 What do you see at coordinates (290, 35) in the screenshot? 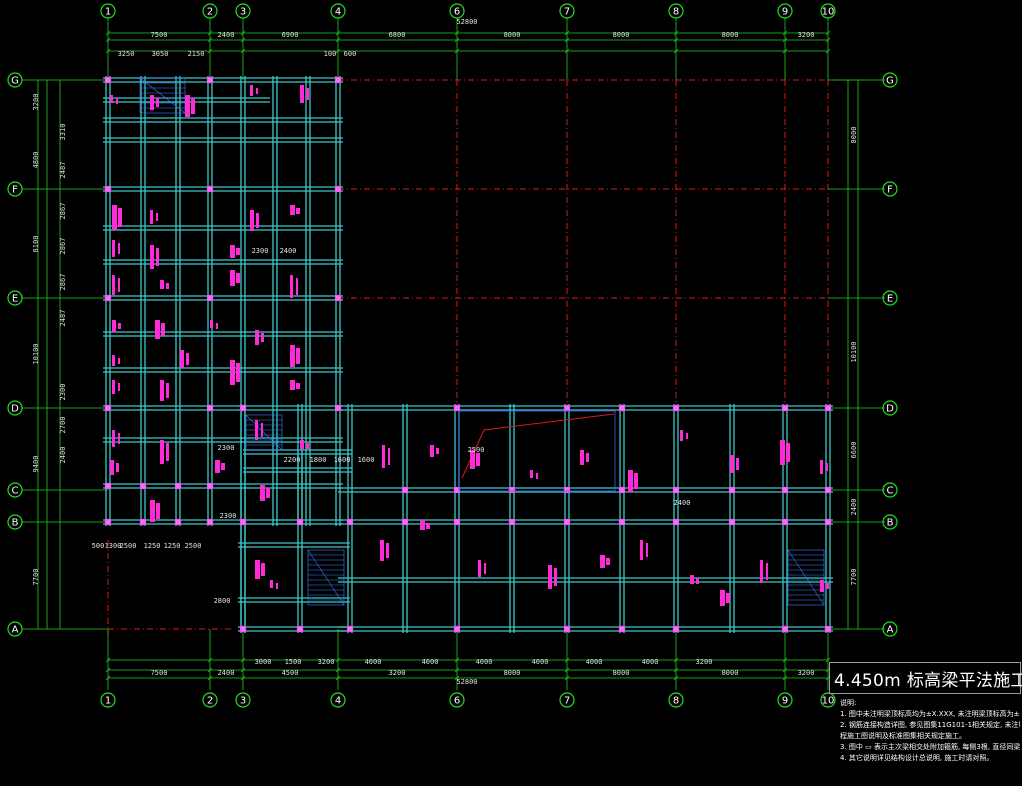
I see `dimension-label: 6900` at bounding box center [290, 35].